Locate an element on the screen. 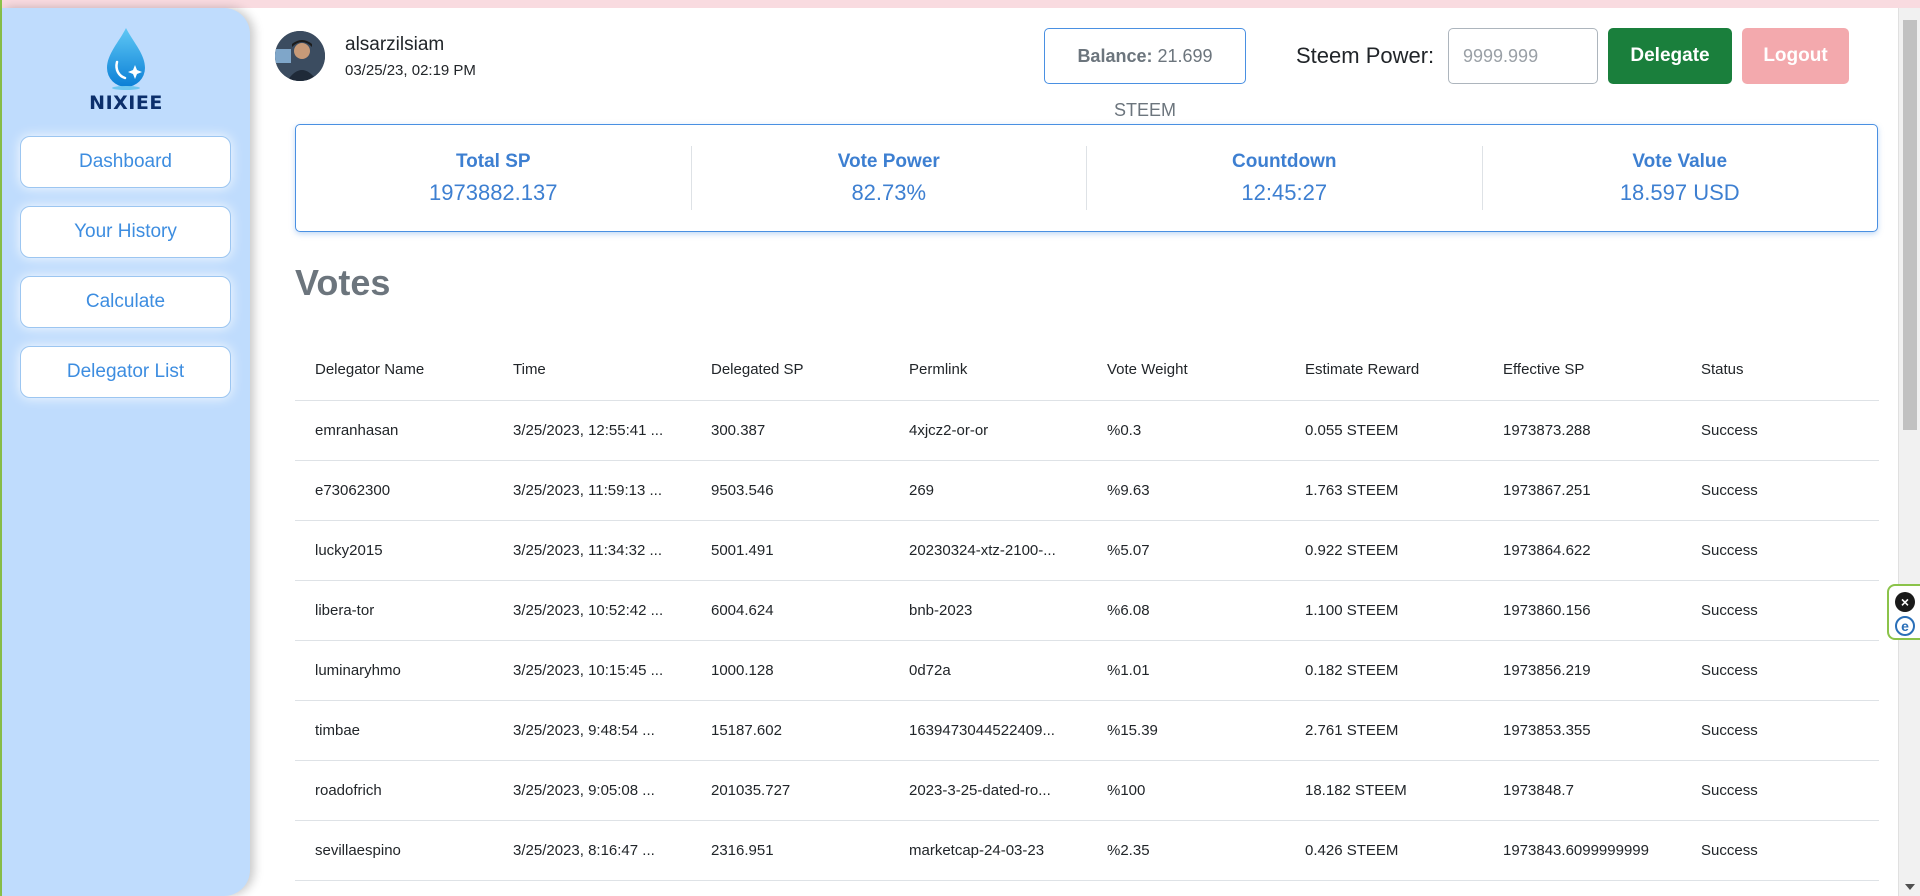 This screenshot has width=1920, height=896. estimate-reward: 2.761 STEEM is located at coordinates (1384, 730).